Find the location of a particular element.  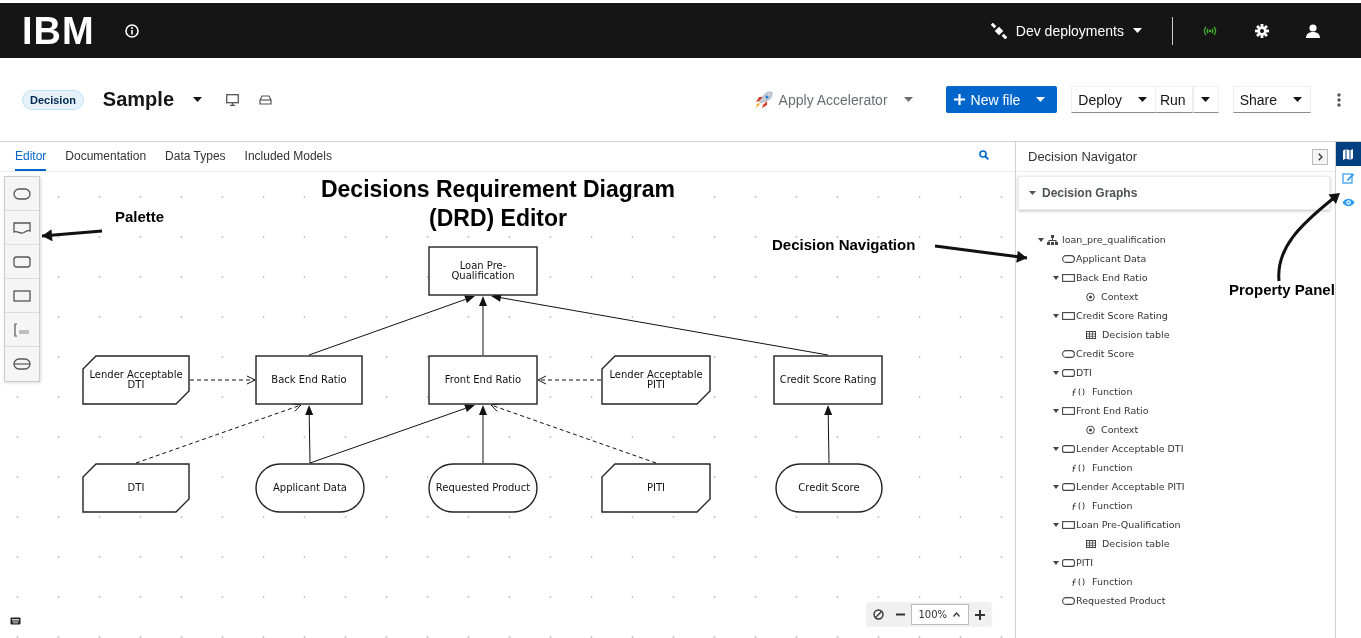

business-knowledge-tool-icon is located at coordinates (22, 261).